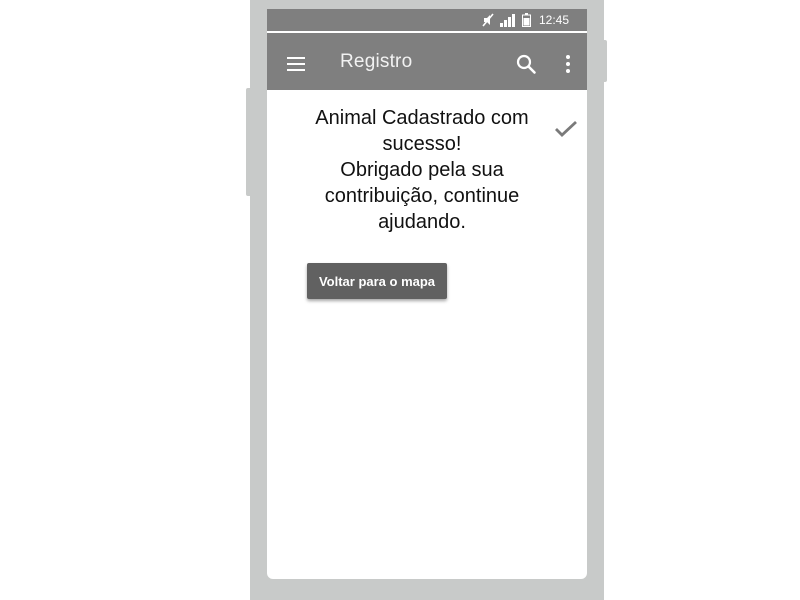 The image size is (800, 600). I want to click on status-bar: 12:45, so click(427, 21).